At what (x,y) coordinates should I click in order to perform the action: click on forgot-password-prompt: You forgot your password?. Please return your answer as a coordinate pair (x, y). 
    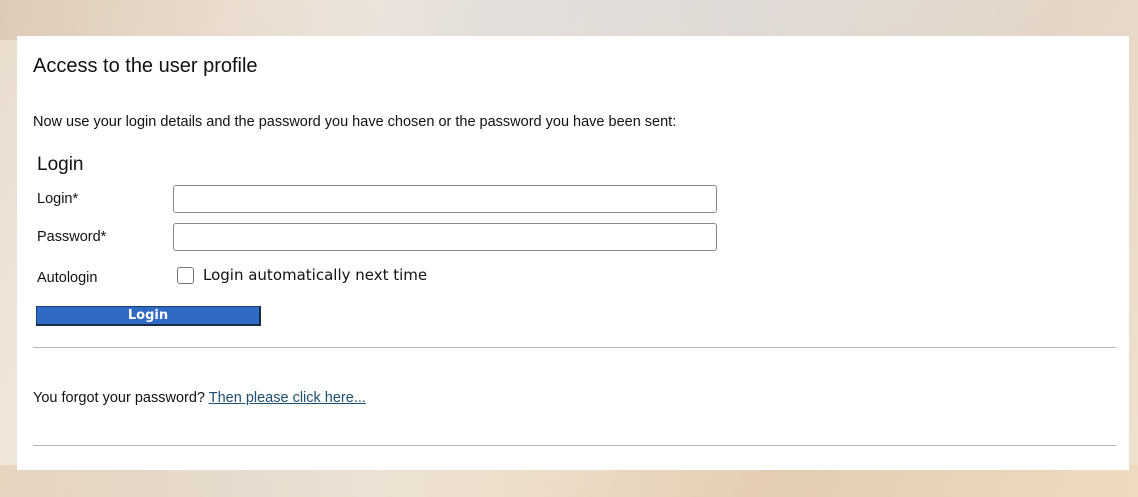
    Looking at the image, I should click on (119, 398).